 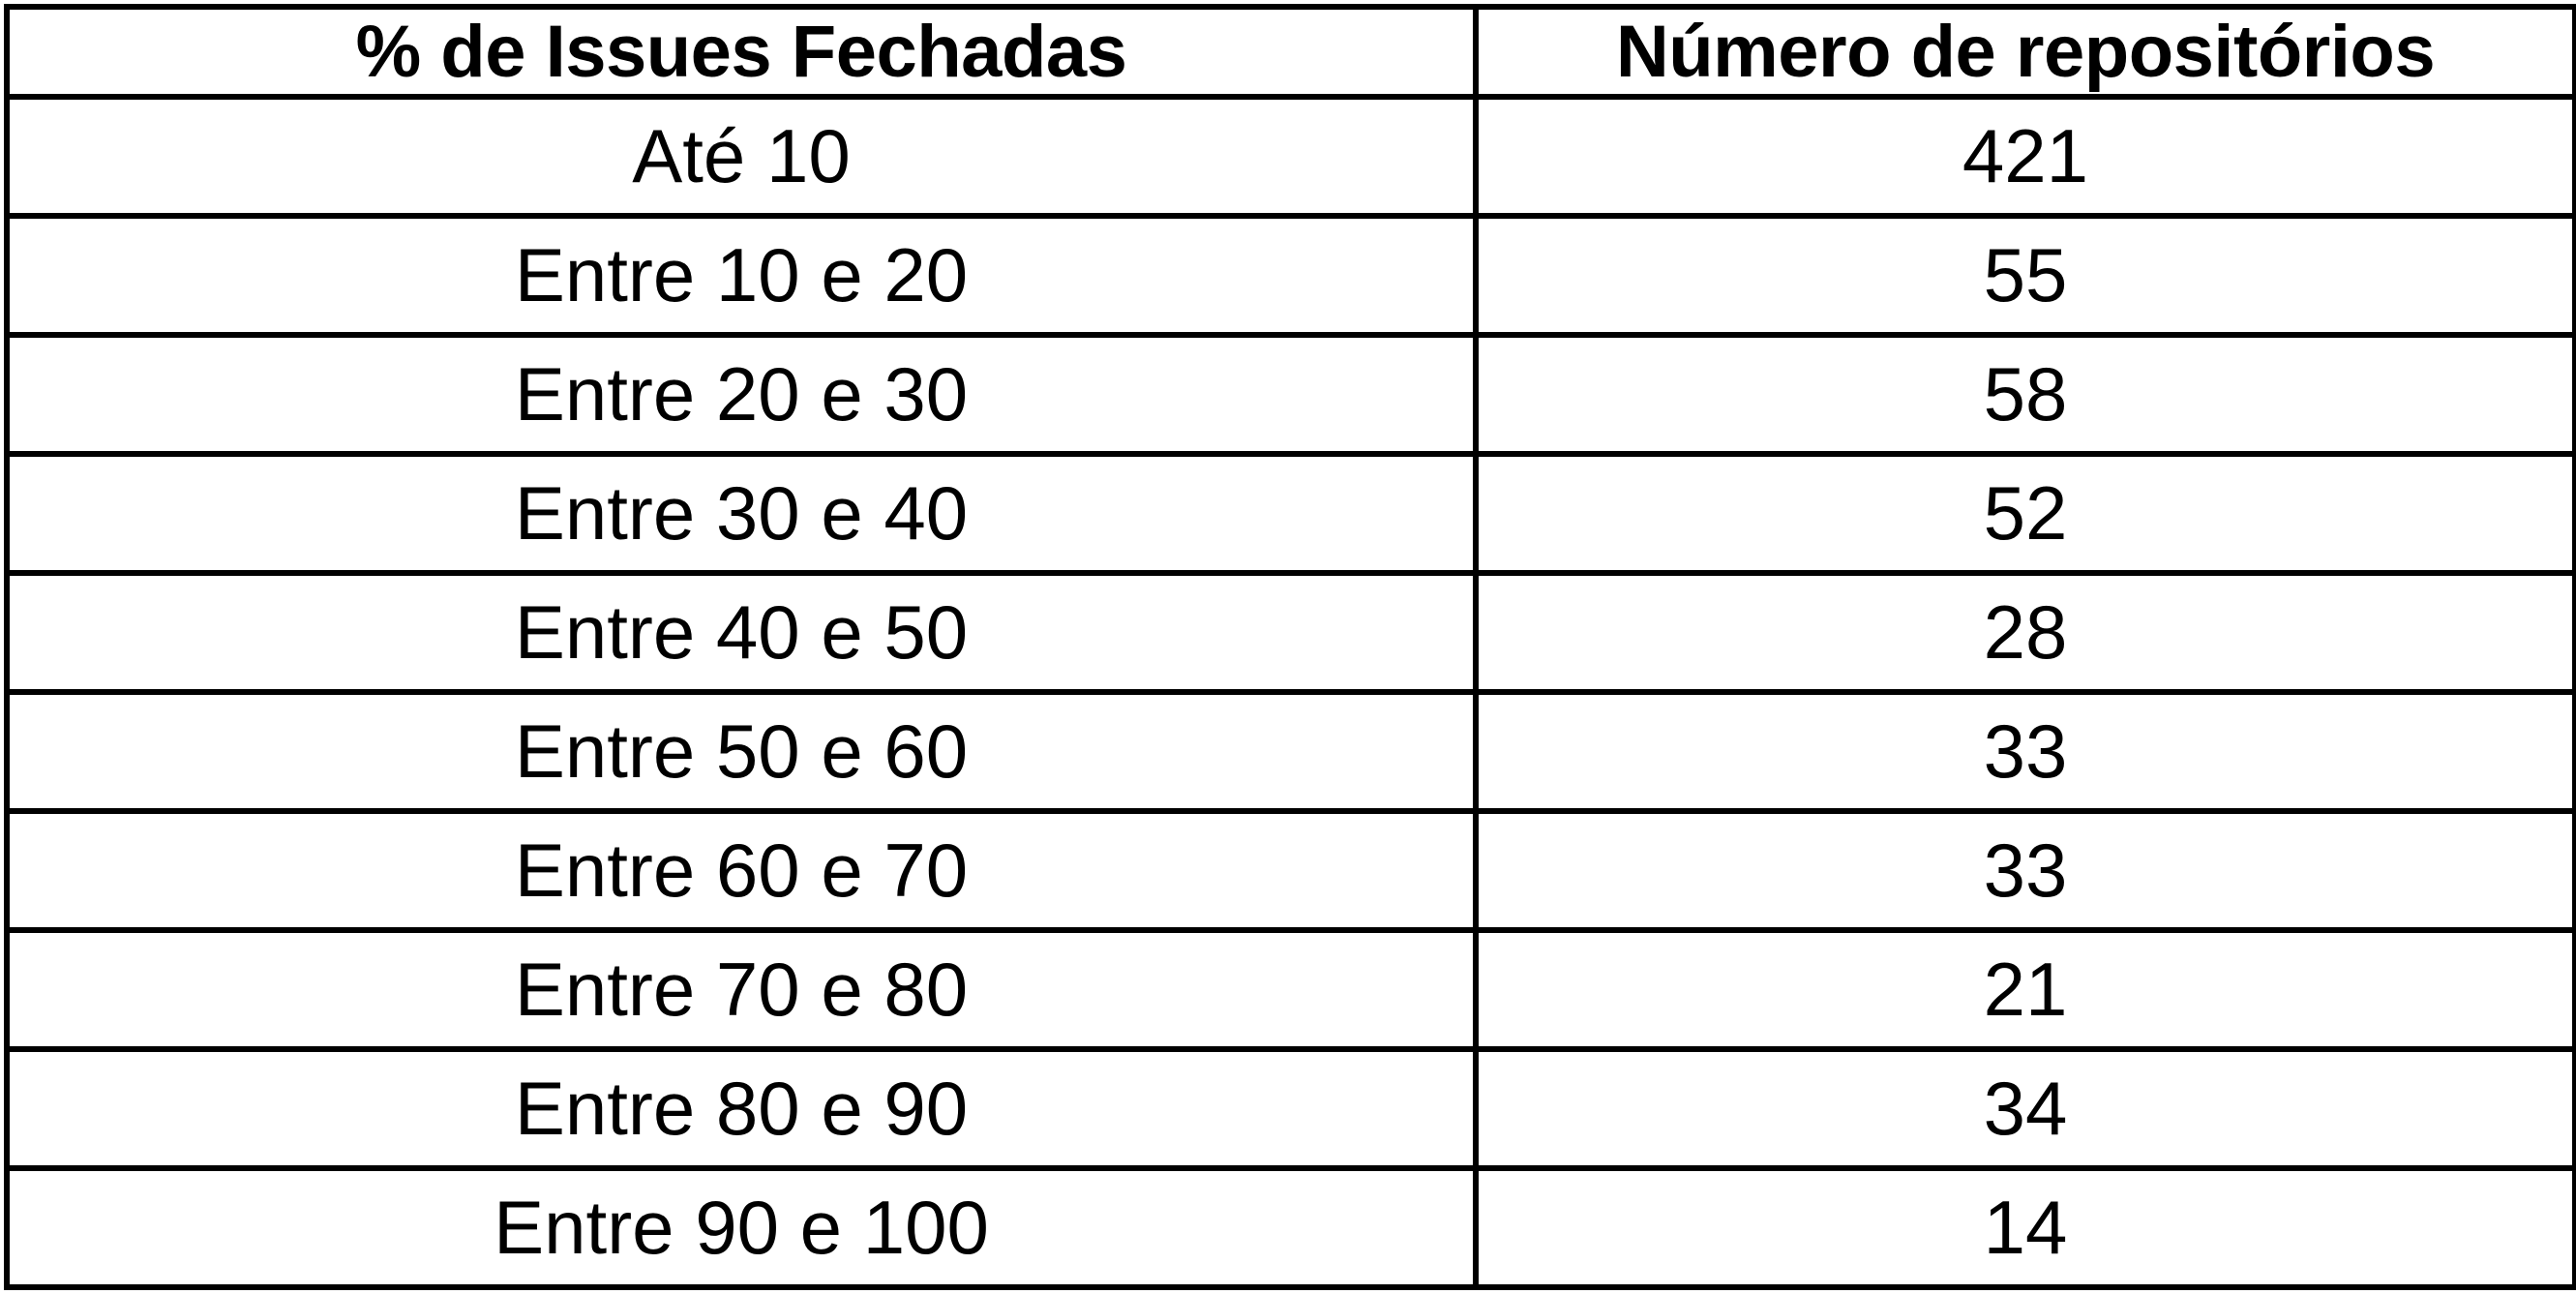 I want to click on table-row: Entre 80 e 90 34, so click(x=1290, y=1108).